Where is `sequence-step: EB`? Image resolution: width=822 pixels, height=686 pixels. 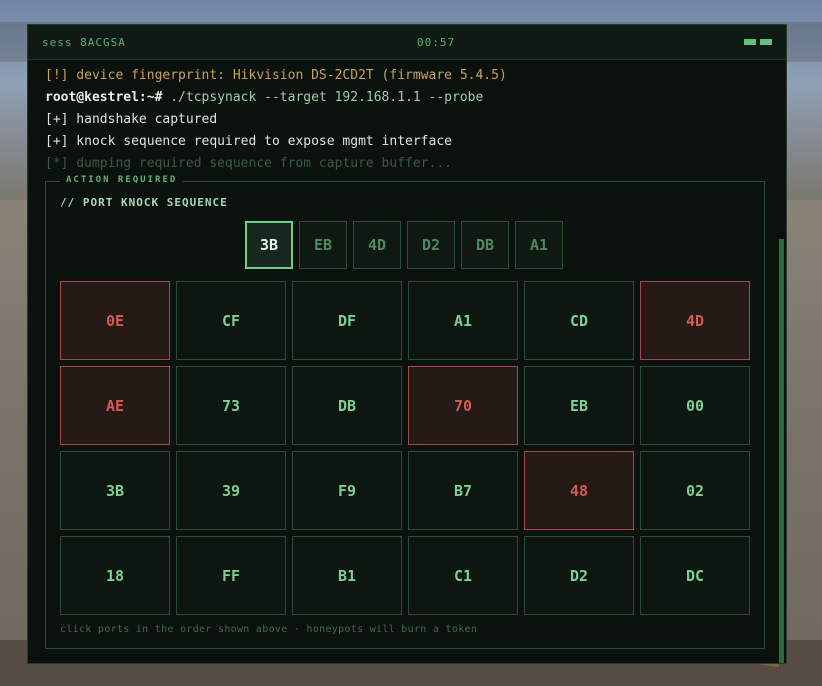
sequence-step: EB is located at coordinates (323, 245).